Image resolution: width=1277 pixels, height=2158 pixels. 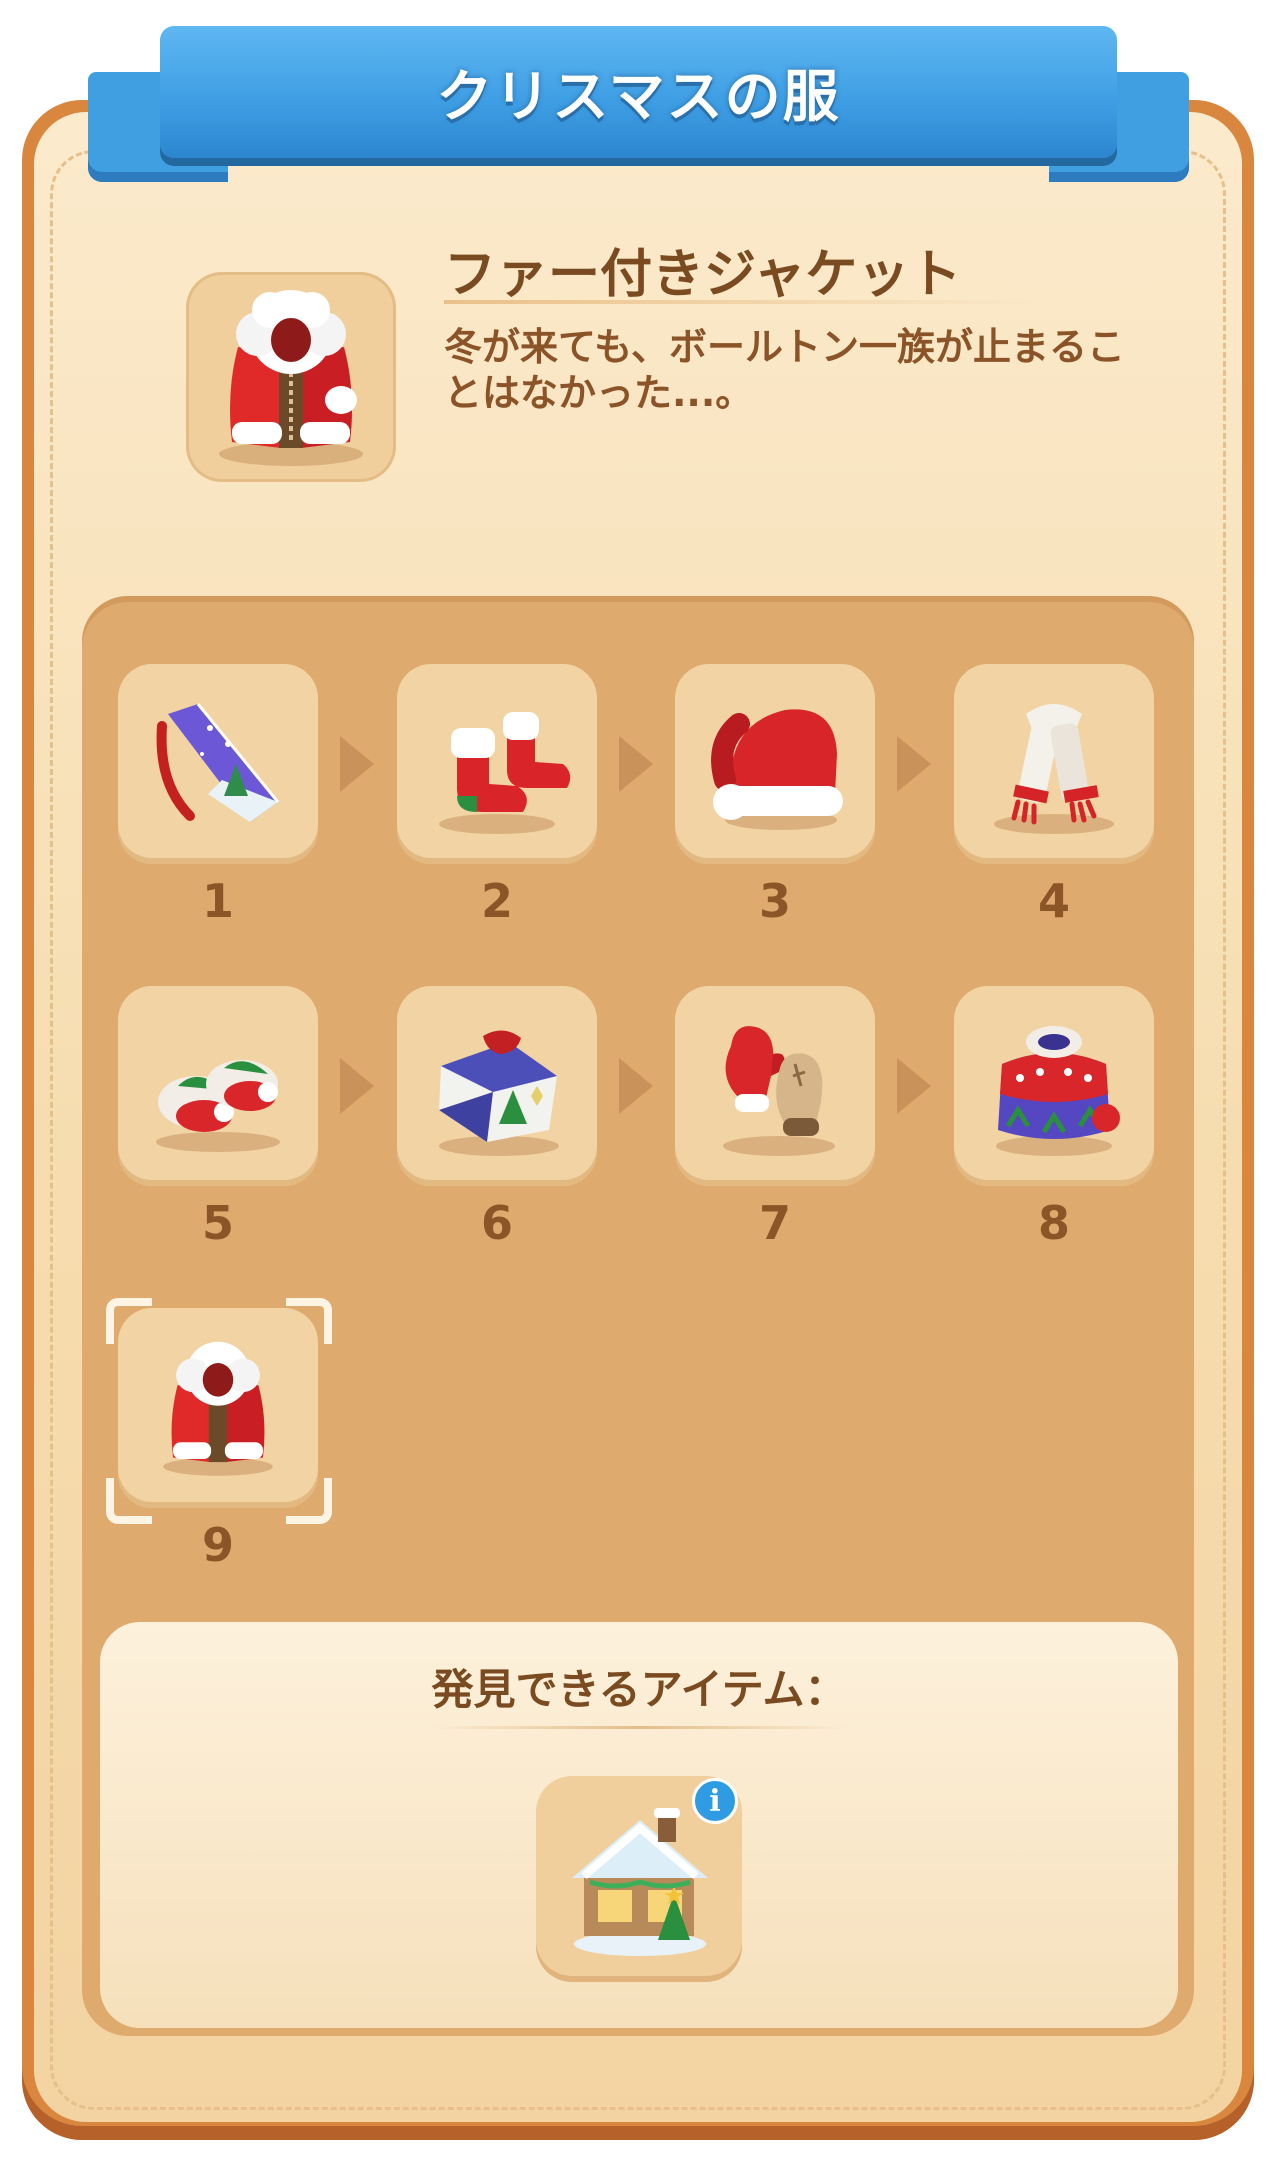 What do you see at coordinates (218, 1106) in the screenshot?
I see `slippers-icon` at bounding box center [218, 1106].